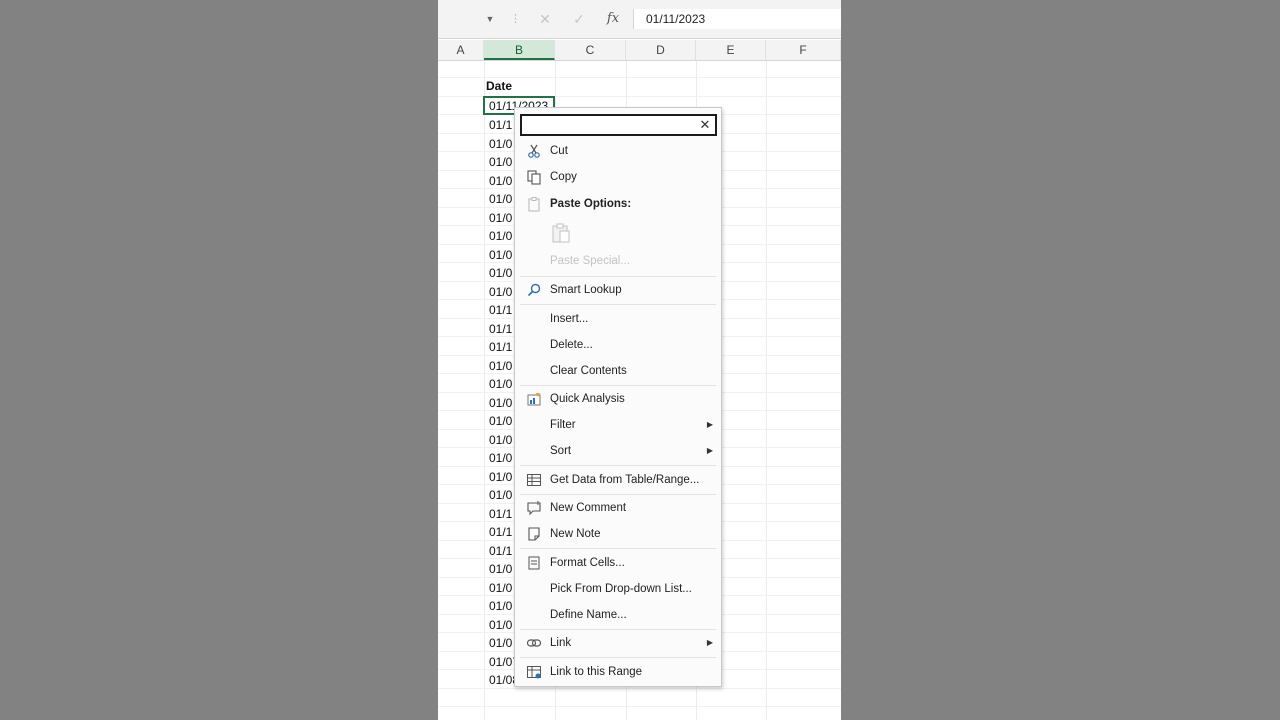  I want to click on formula-input: 01/11/2023, so click(737, 19).